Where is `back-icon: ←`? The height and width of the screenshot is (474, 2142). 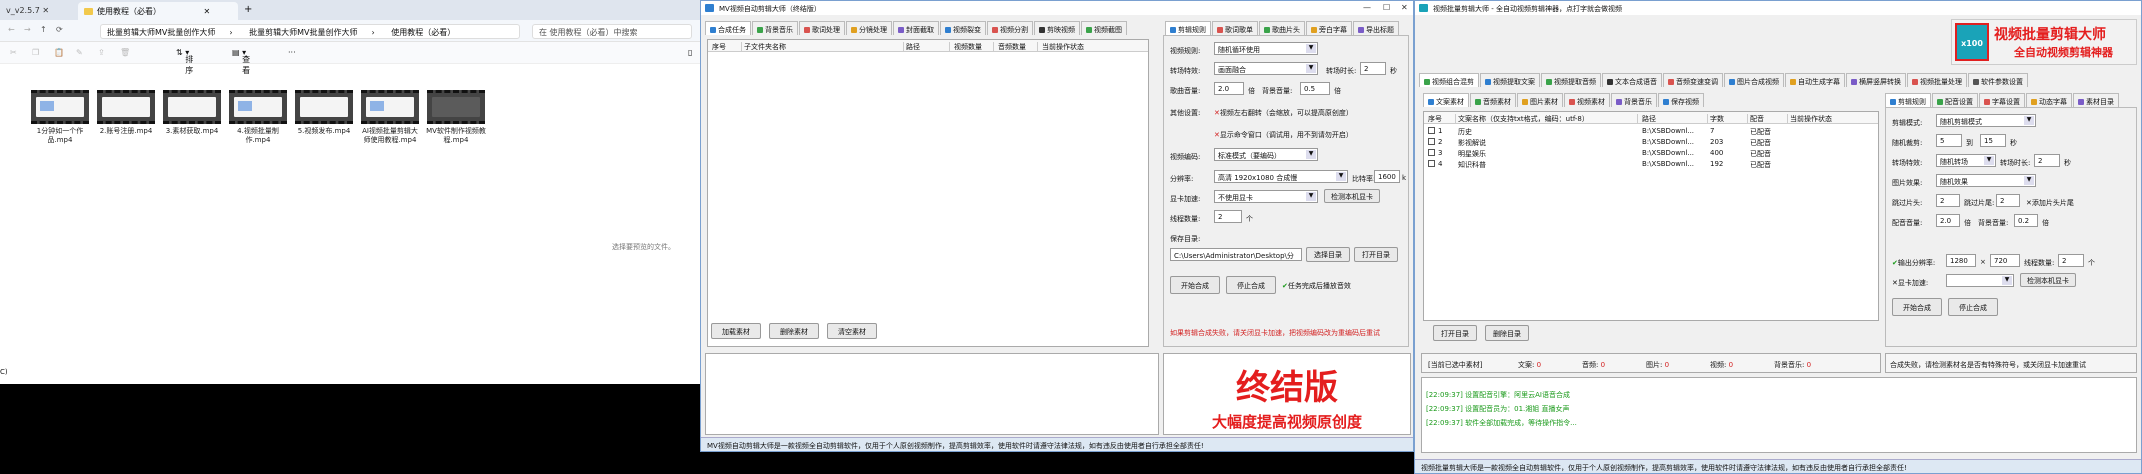 back-icon: ← is located at coordinates (11, 29).